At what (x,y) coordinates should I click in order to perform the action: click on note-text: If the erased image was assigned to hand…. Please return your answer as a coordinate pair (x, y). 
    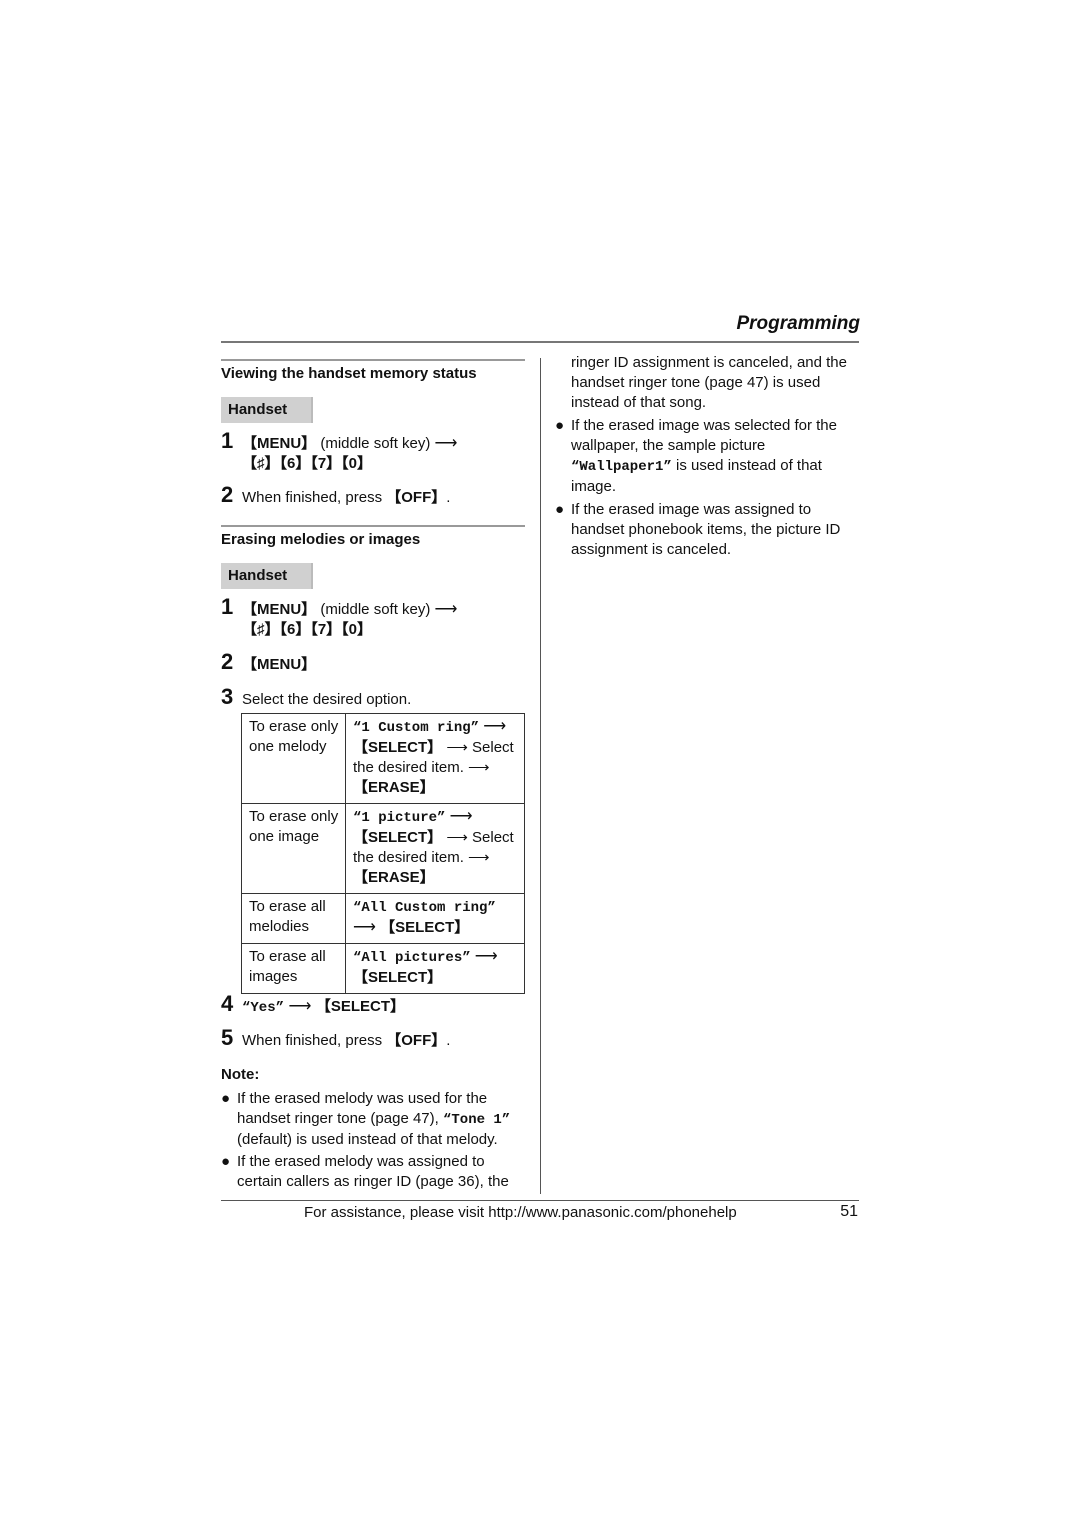
    Looking at the image, I should click on (706, 529).